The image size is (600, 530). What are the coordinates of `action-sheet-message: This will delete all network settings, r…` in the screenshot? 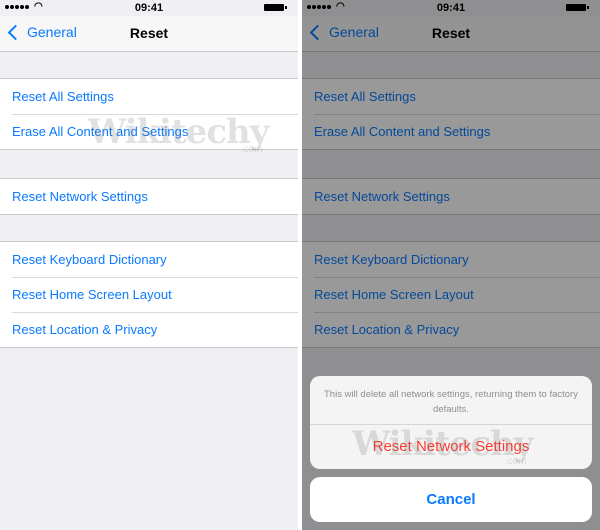 It's located at (451, 400).